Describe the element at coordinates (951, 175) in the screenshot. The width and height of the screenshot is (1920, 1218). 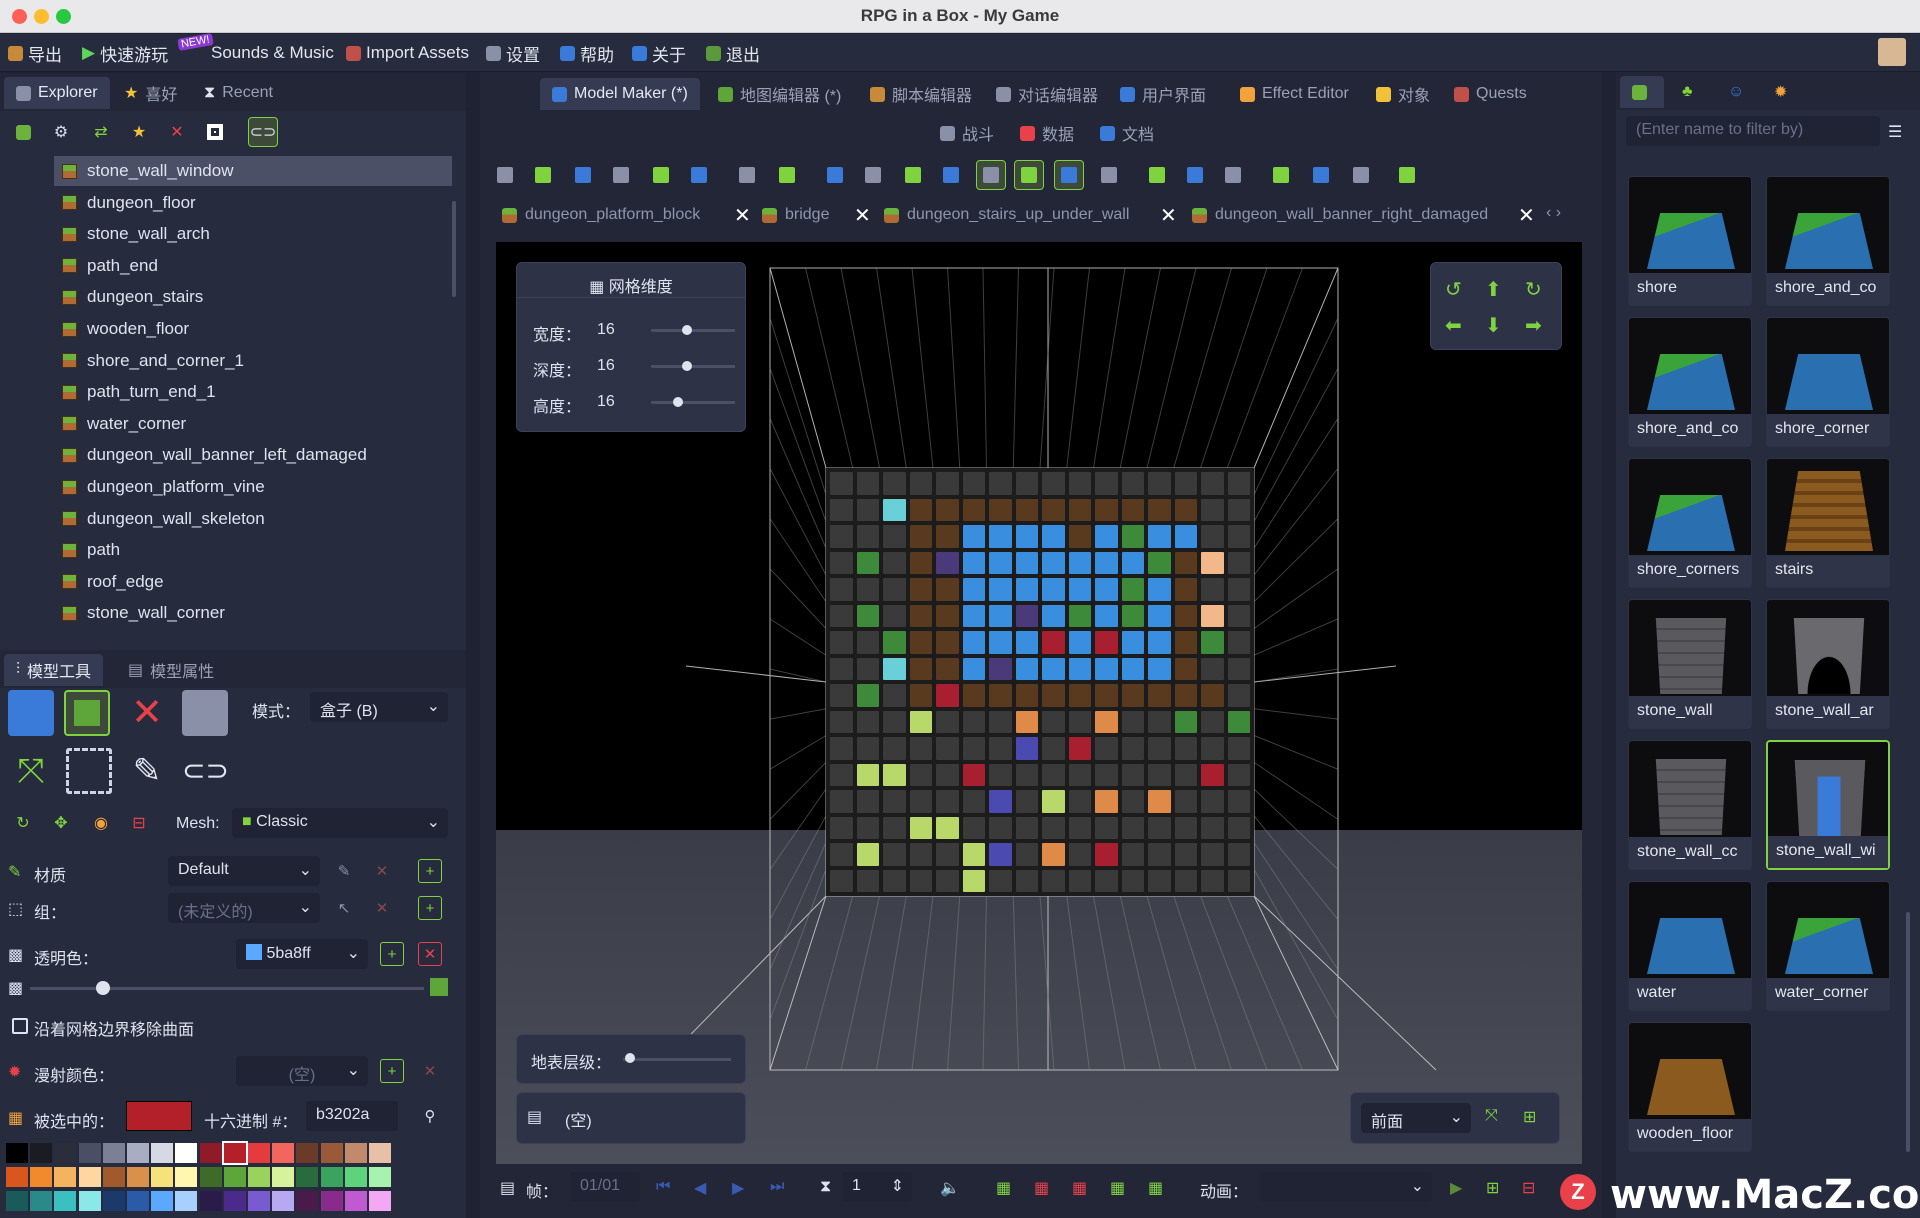
I see `paint-view-button` at that location.